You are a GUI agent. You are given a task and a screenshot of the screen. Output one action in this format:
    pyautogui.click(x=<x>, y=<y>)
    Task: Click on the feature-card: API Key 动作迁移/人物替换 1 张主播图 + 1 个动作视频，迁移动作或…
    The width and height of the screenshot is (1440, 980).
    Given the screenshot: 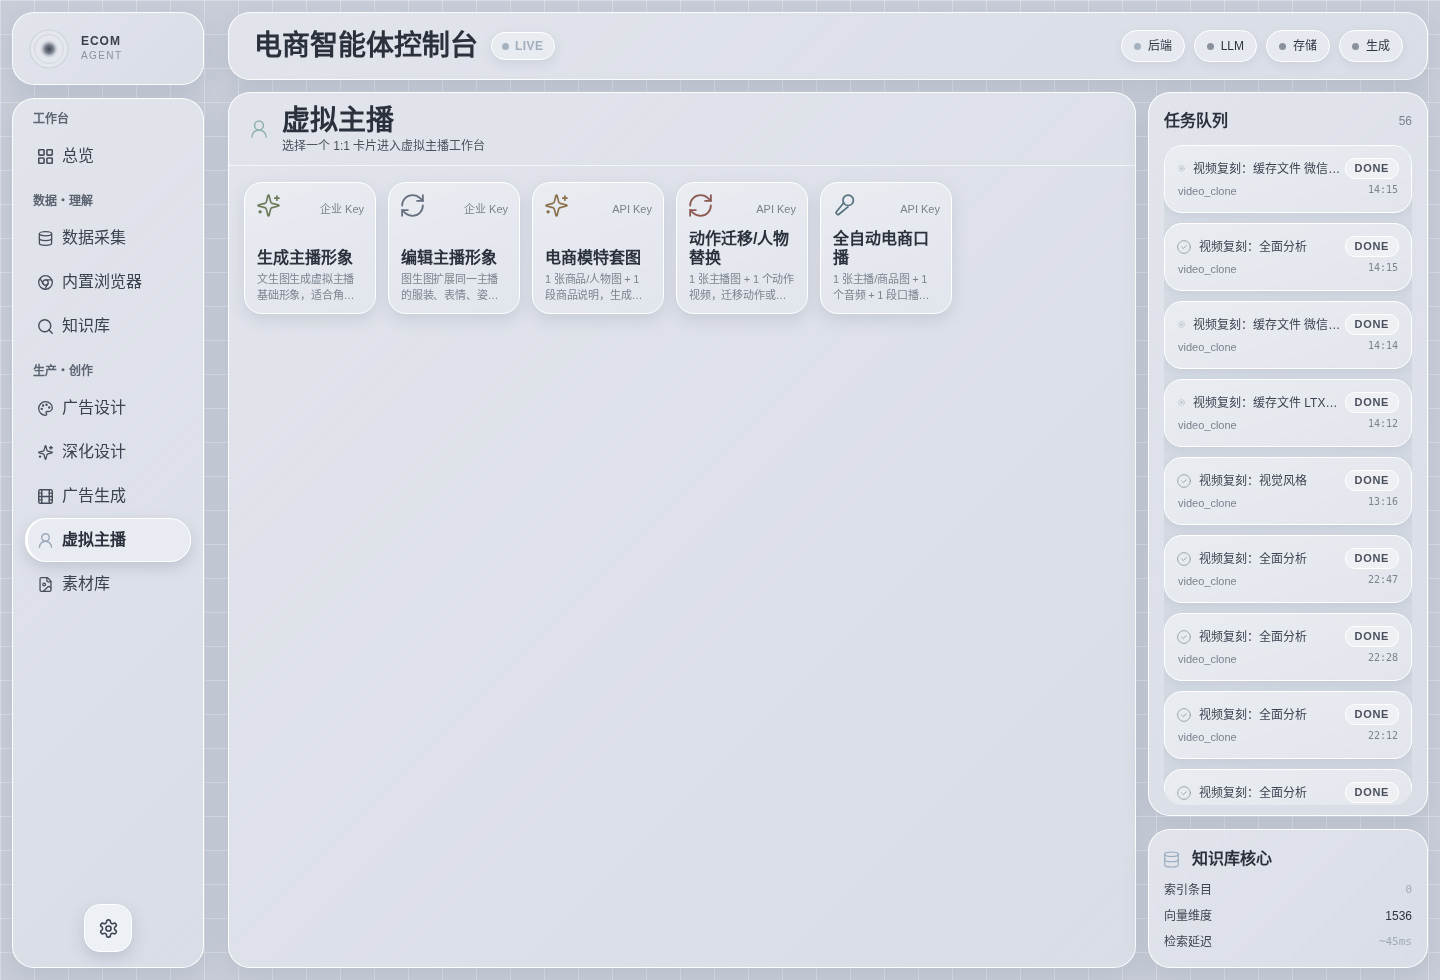 What is the action you would take?
    pyautogui.click(x=742, y=248)
    